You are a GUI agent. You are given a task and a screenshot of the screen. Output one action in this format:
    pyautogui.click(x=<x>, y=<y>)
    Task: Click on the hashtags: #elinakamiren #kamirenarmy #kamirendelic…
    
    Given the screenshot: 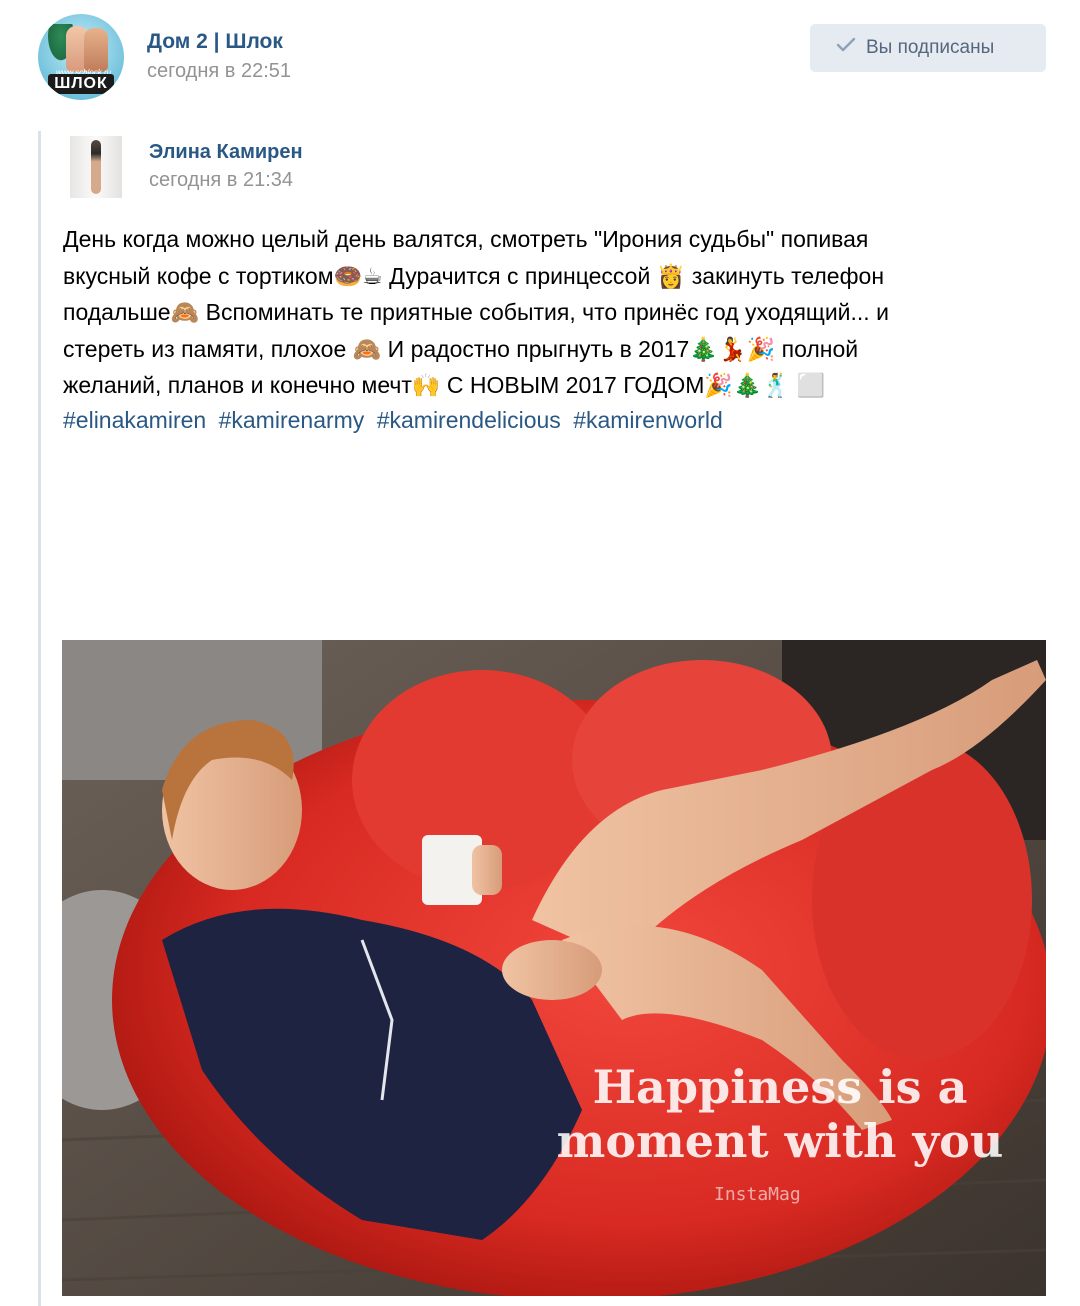 What is the action you would take?
    pyautogui.click(x=396, y=420)
    